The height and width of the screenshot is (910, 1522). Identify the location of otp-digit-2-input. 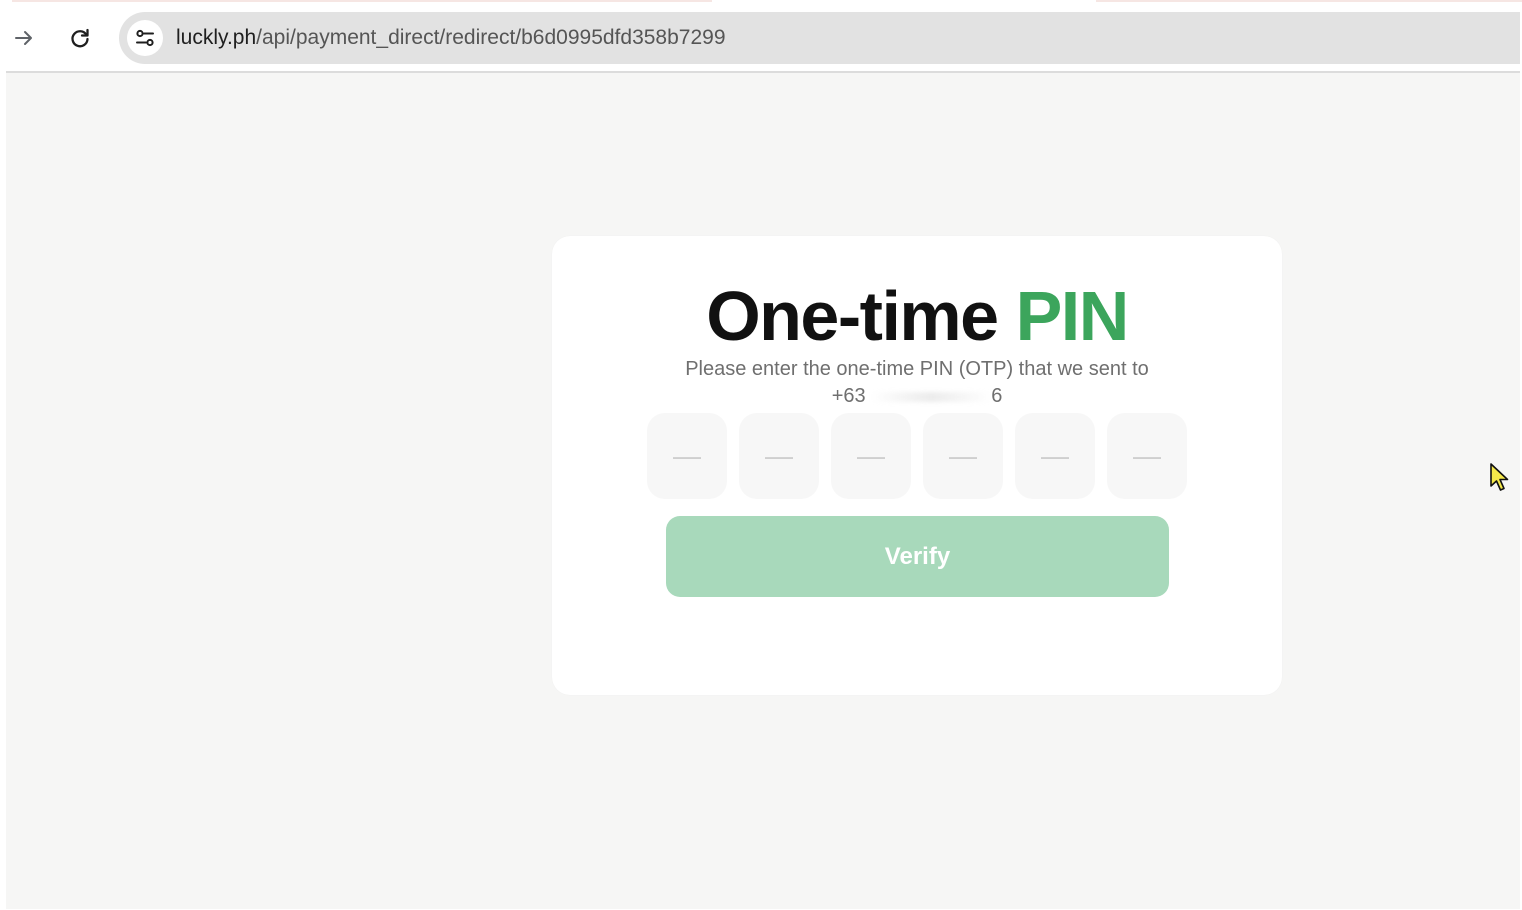
(779, 456).